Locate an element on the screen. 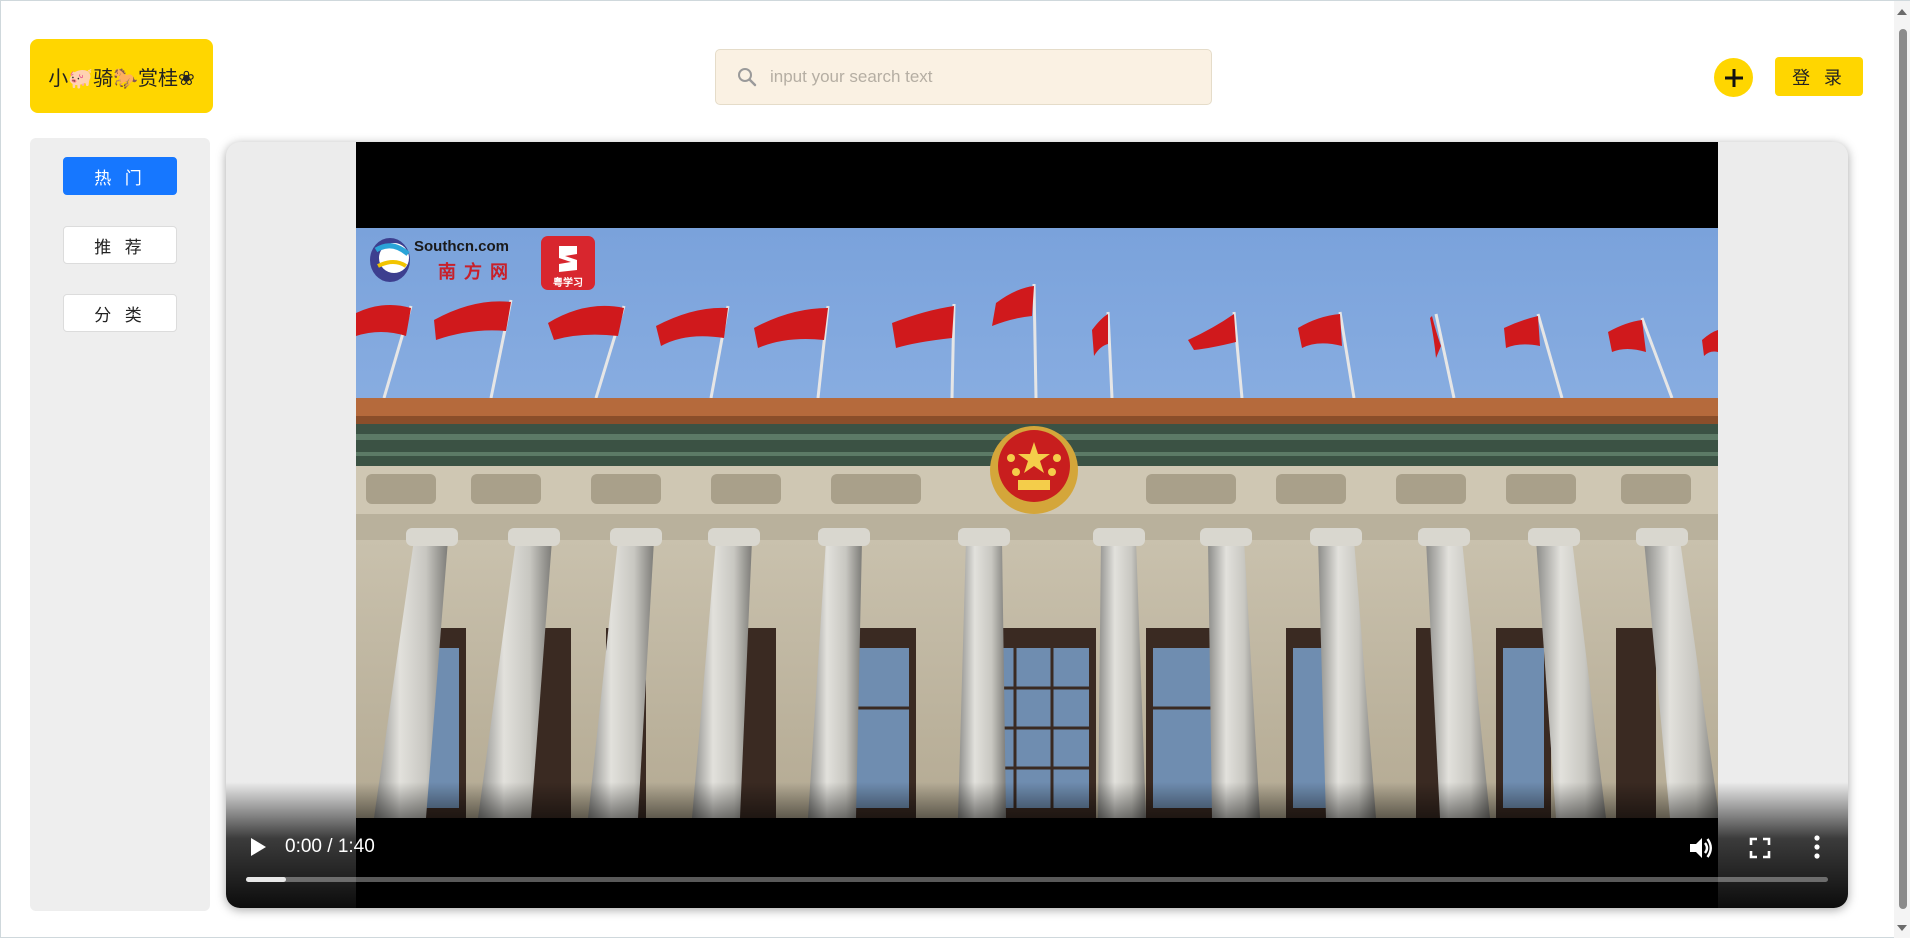 The width and height of the screenshot is (1910, 938). play-icon is located at coordinates (258, 847).